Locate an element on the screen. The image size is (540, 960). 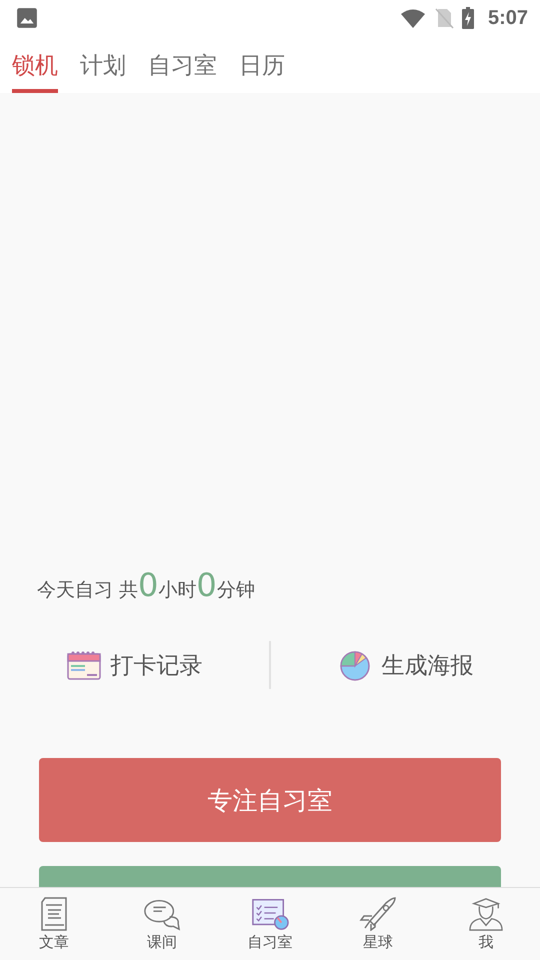
nav-item: 我 is located at coordinates (486, 924).